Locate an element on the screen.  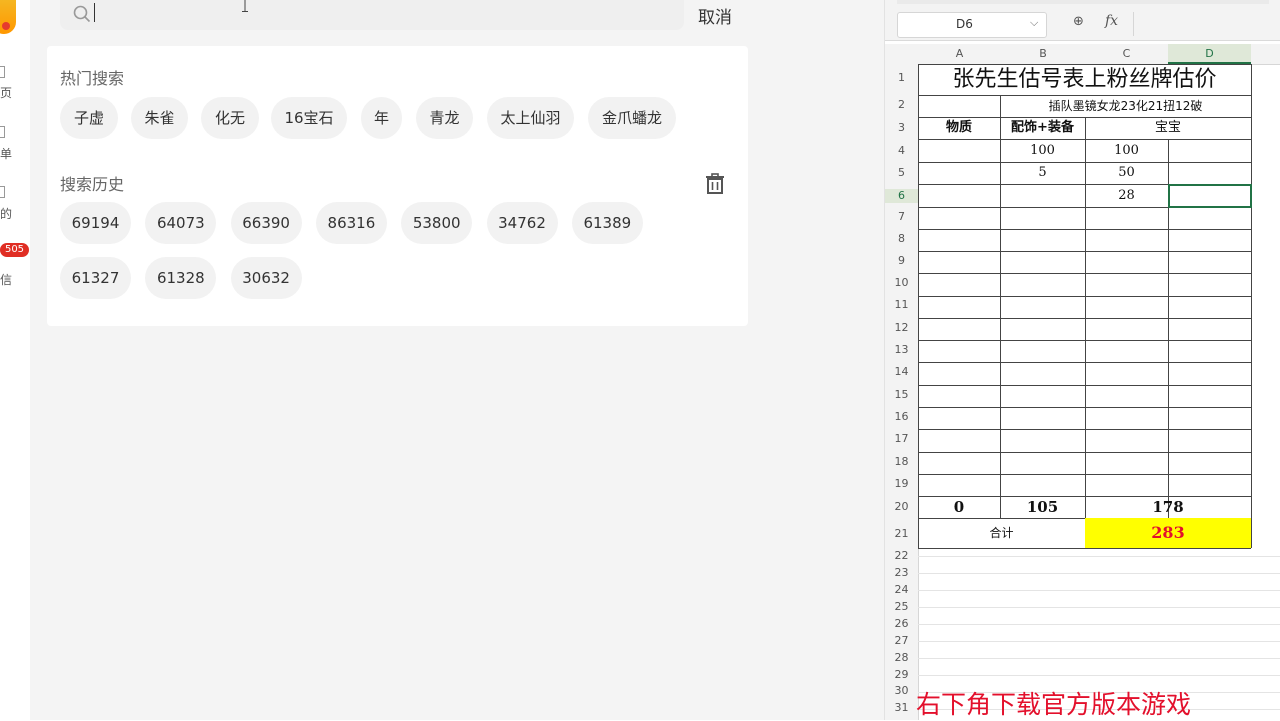
row-header: 19 is located at coordinates (901, 484).